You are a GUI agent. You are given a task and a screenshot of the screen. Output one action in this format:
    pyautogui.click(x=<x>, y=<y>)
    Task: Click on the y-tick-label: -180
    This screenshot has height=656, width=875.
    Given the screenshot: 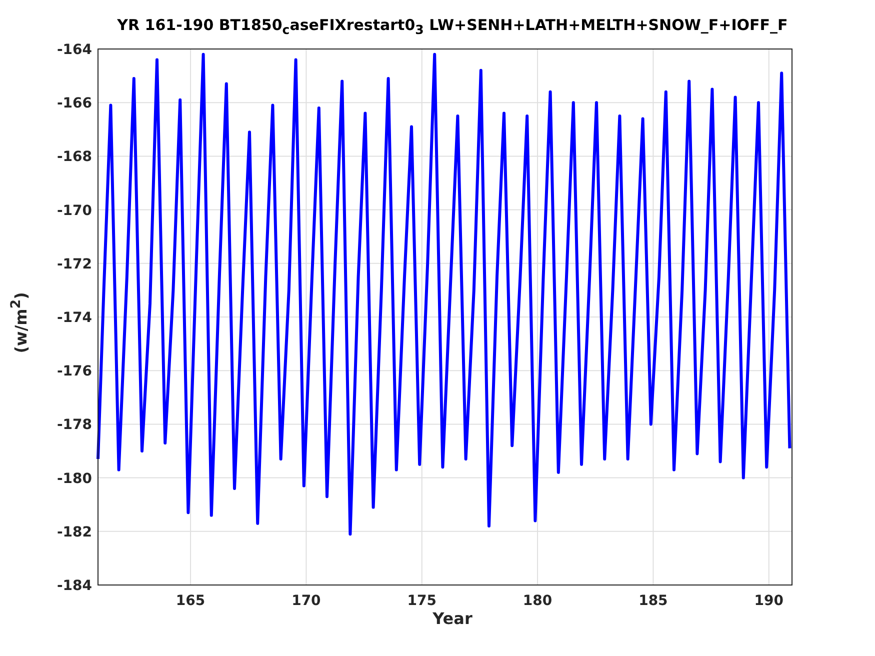 What is the action you would take?
    pyautogui.click(x=74, y=478)
    